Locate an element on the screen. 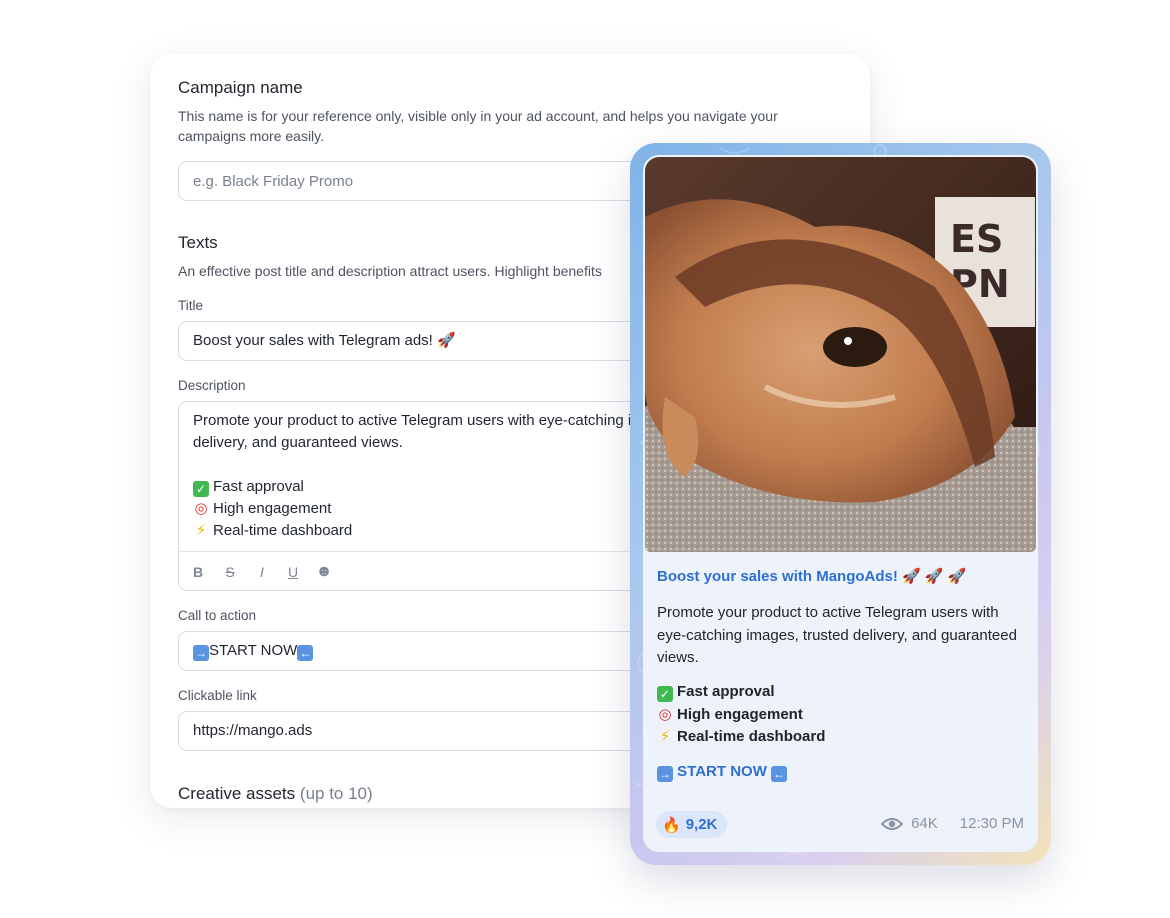  italic-button: I is located at coordinates (262, 572).